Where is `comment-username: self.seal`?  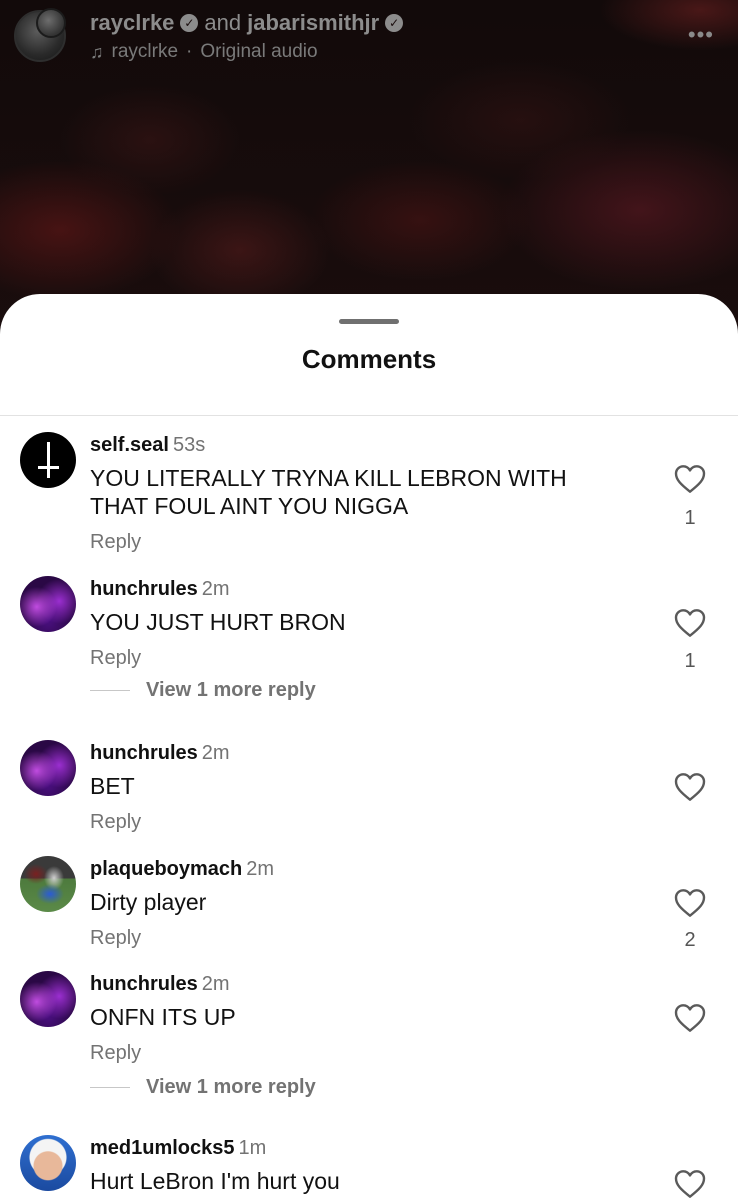
comment-username: self.seal is located at coordinates (129, 445).